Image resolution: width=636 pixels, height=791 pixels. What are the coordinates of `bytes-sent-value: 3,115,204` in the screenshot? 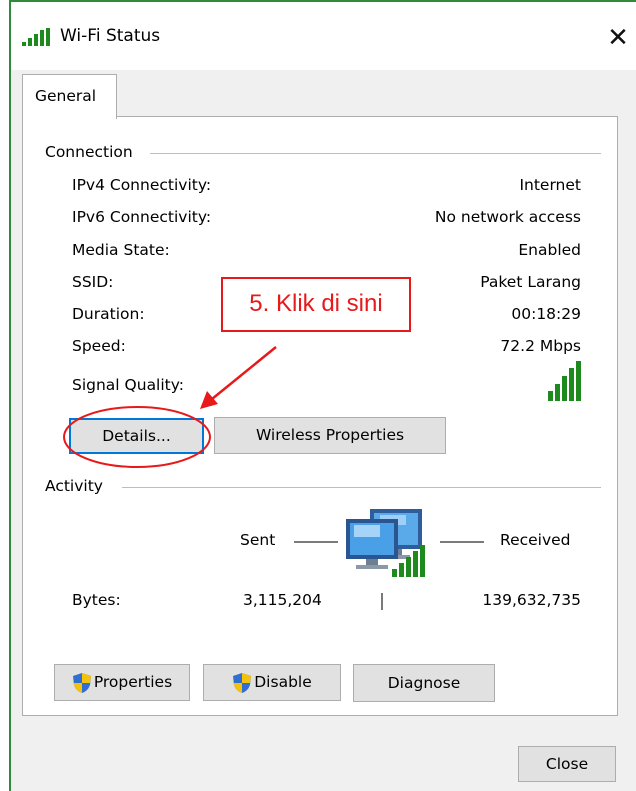 It's located at (282, 600).